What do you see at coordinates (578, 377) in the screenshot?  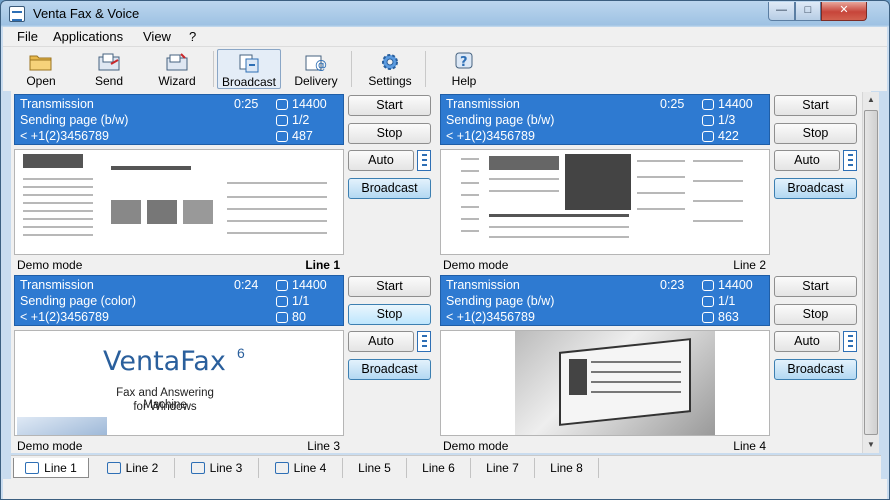 I see `screenshot-sidebar` at bounding box center [578, 377].